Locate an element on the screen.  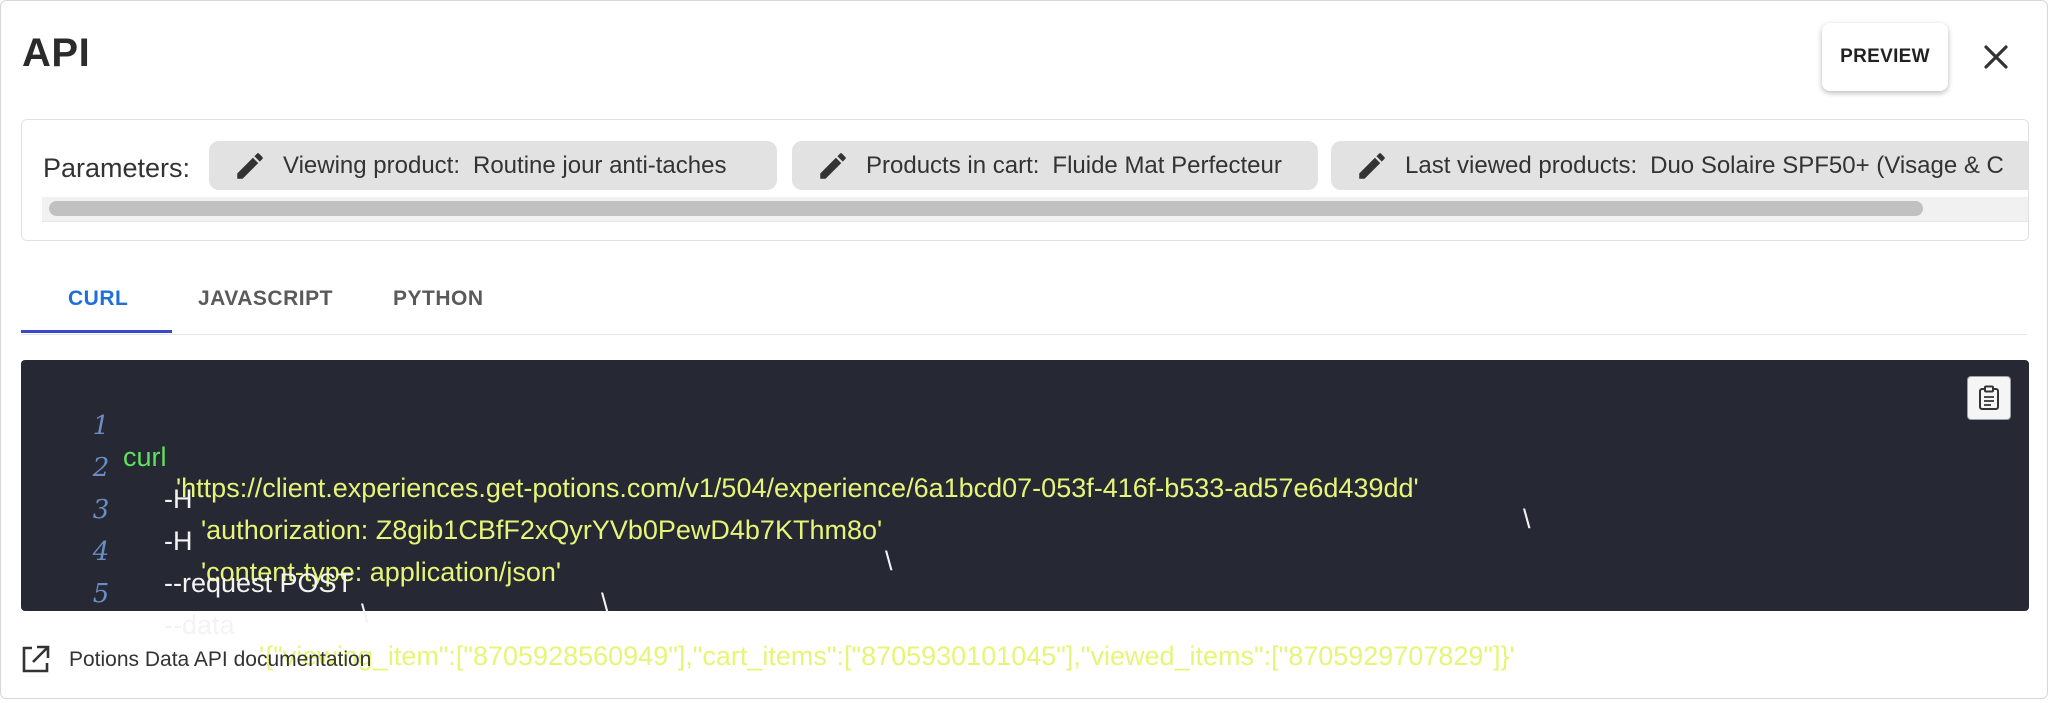
line-number: 2 is located at coordinates (101, 468).